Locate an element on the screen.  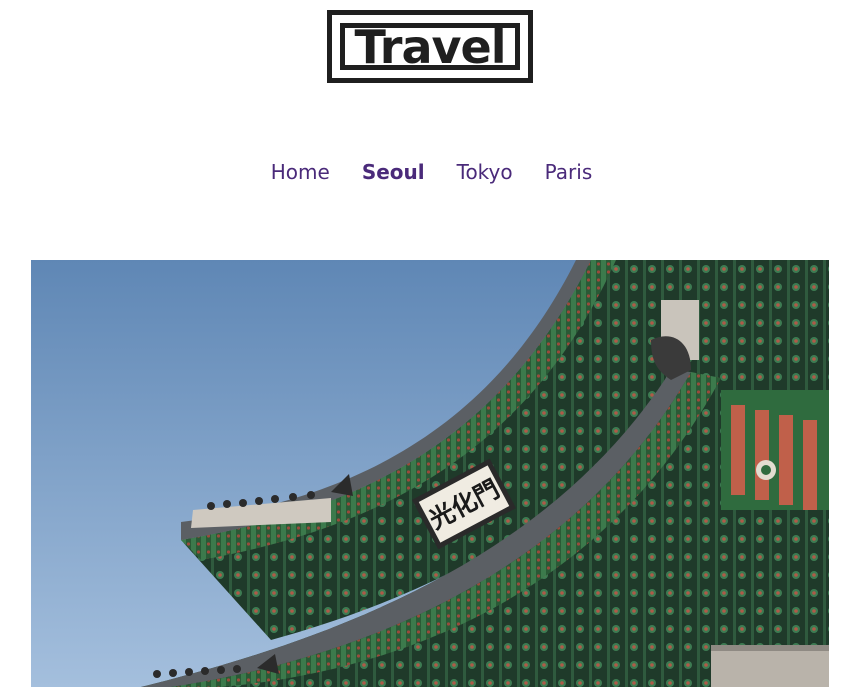
nav-item-home: Home is located at coordinates (300, 172).